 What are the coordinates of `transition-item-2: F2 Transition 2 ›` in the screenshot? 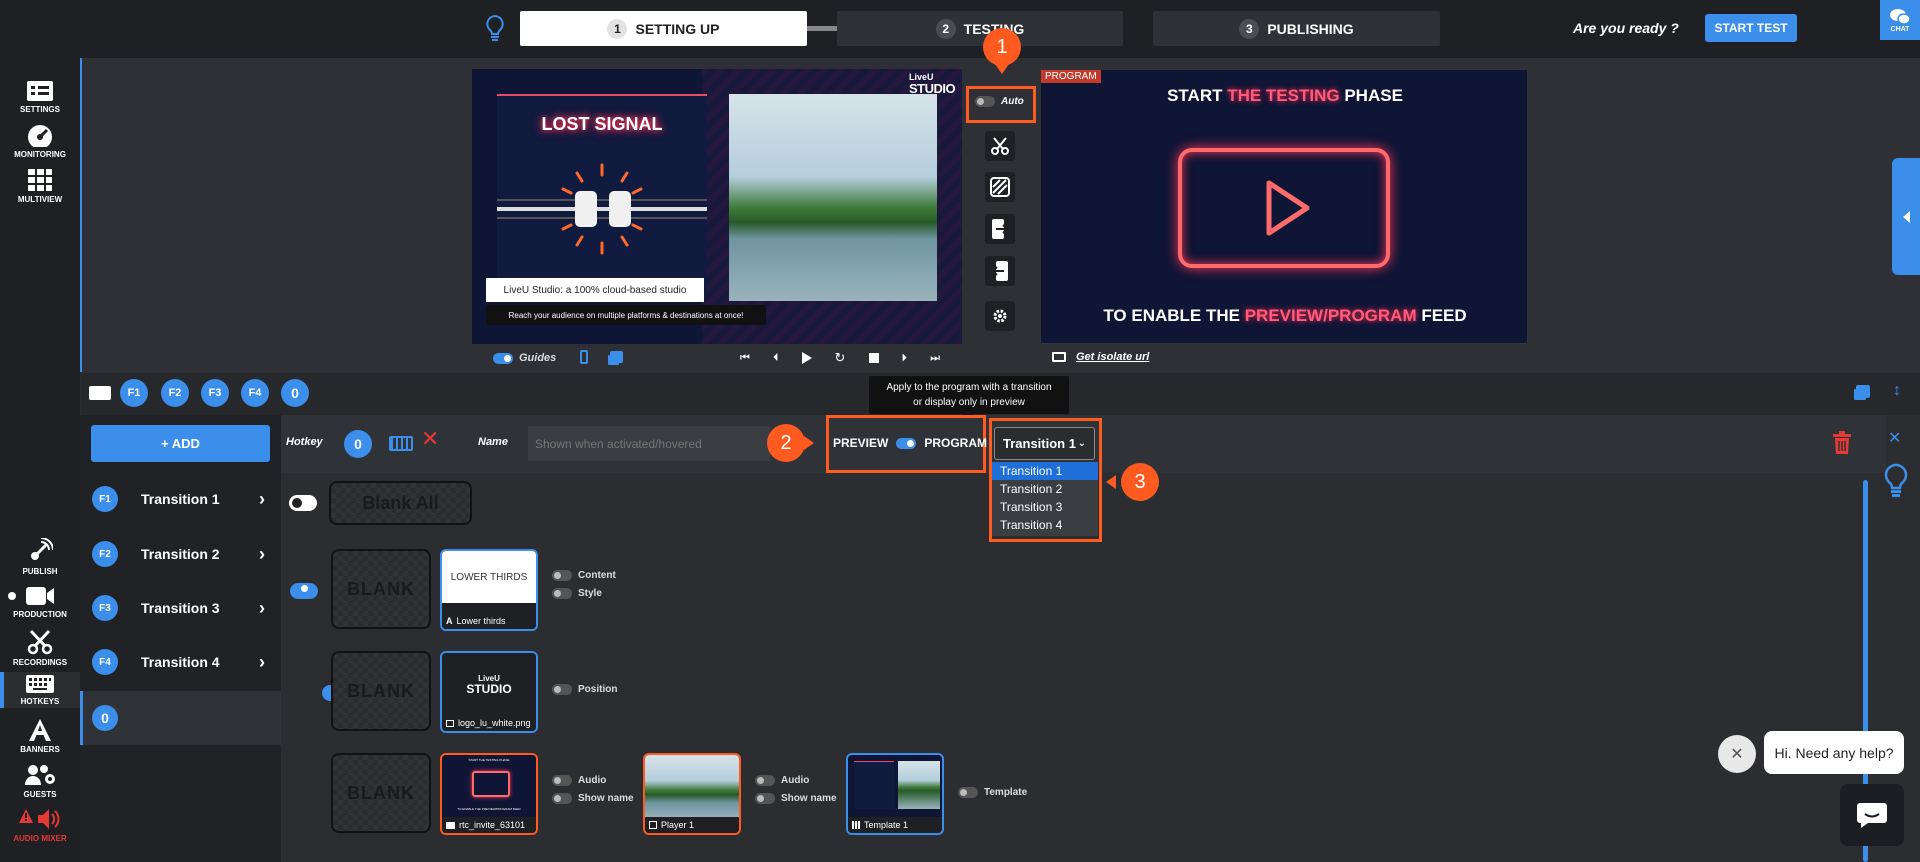 It's located at (180, 554).